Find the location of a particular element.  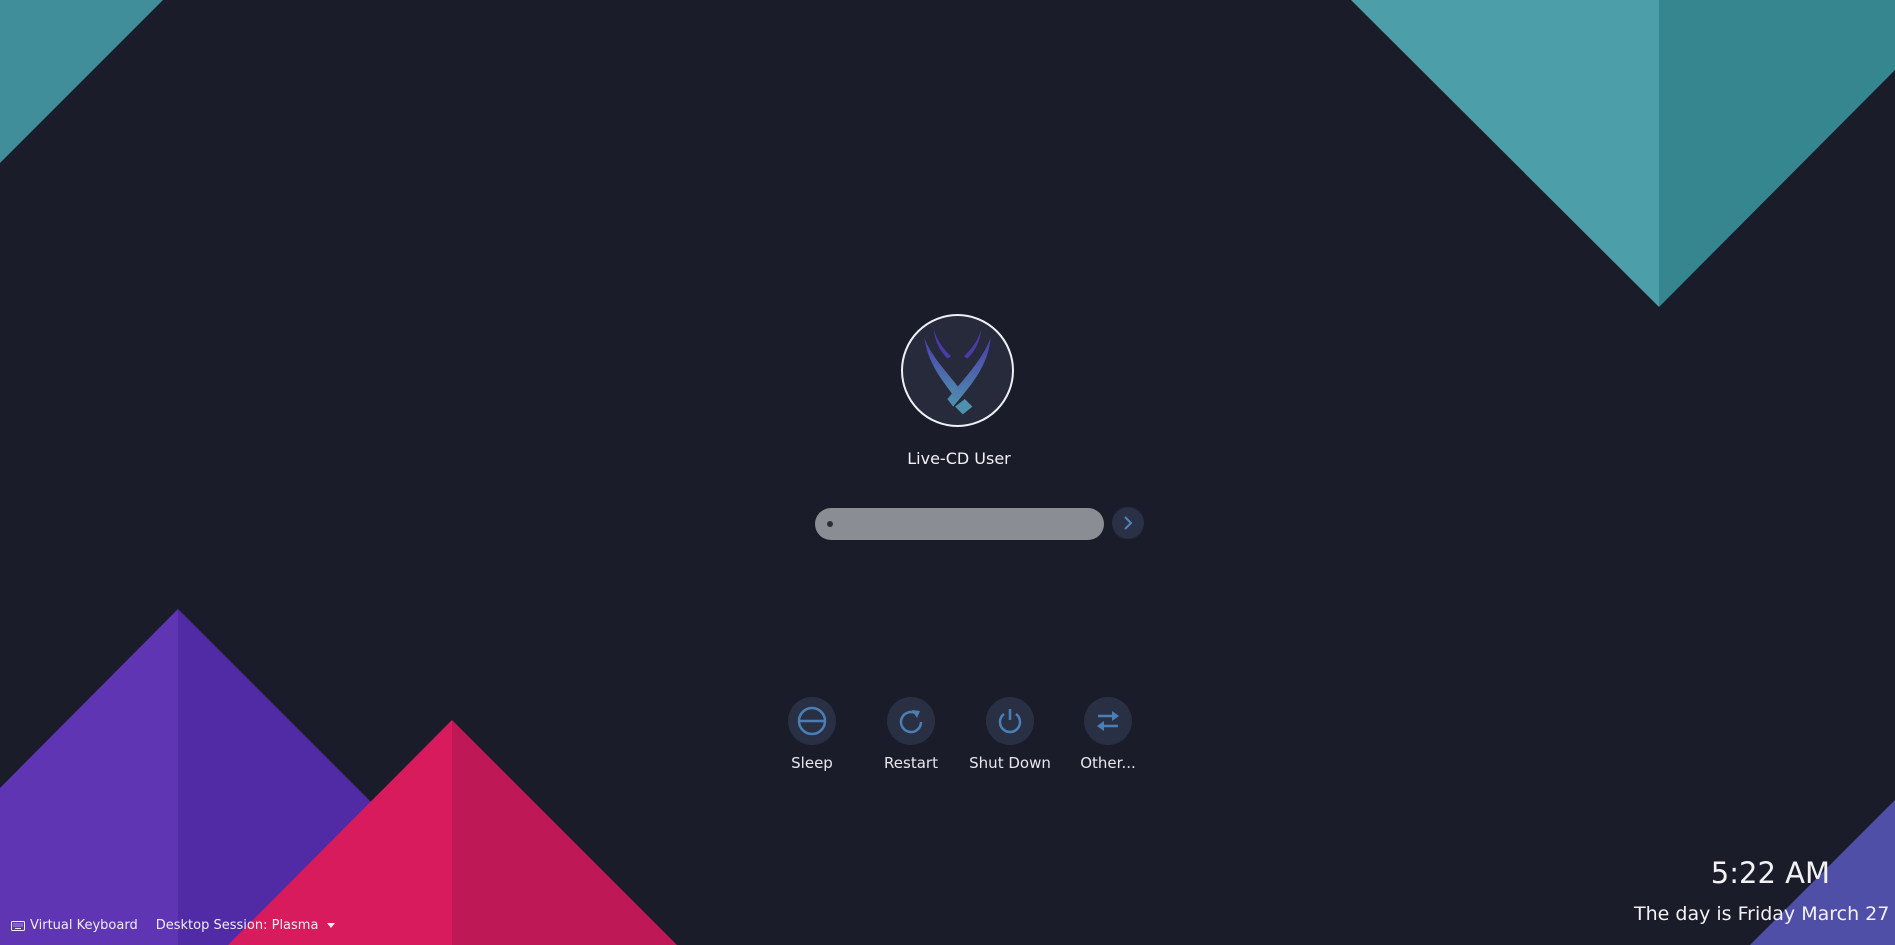

distro-logo-icon is located at coordinates (957, 372).